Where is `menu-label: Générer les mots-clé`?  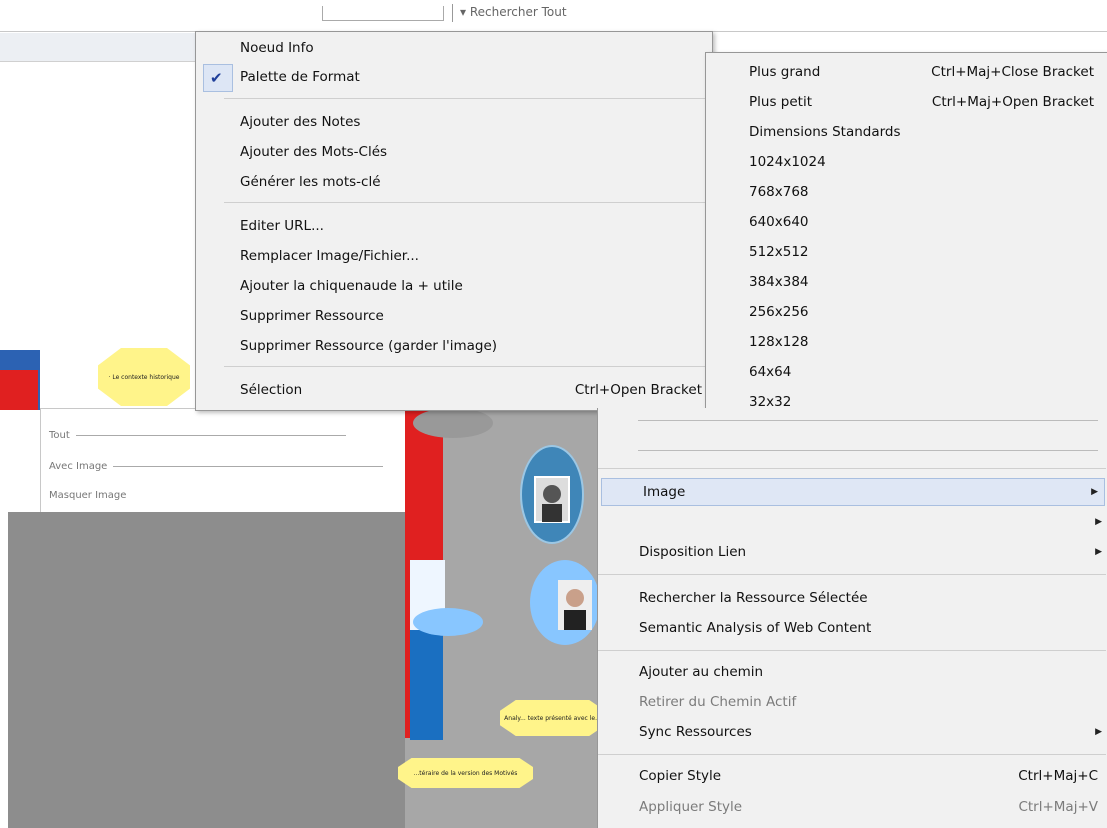
menu-label: Générer les mots-clé is located at coordinates (310, 182).